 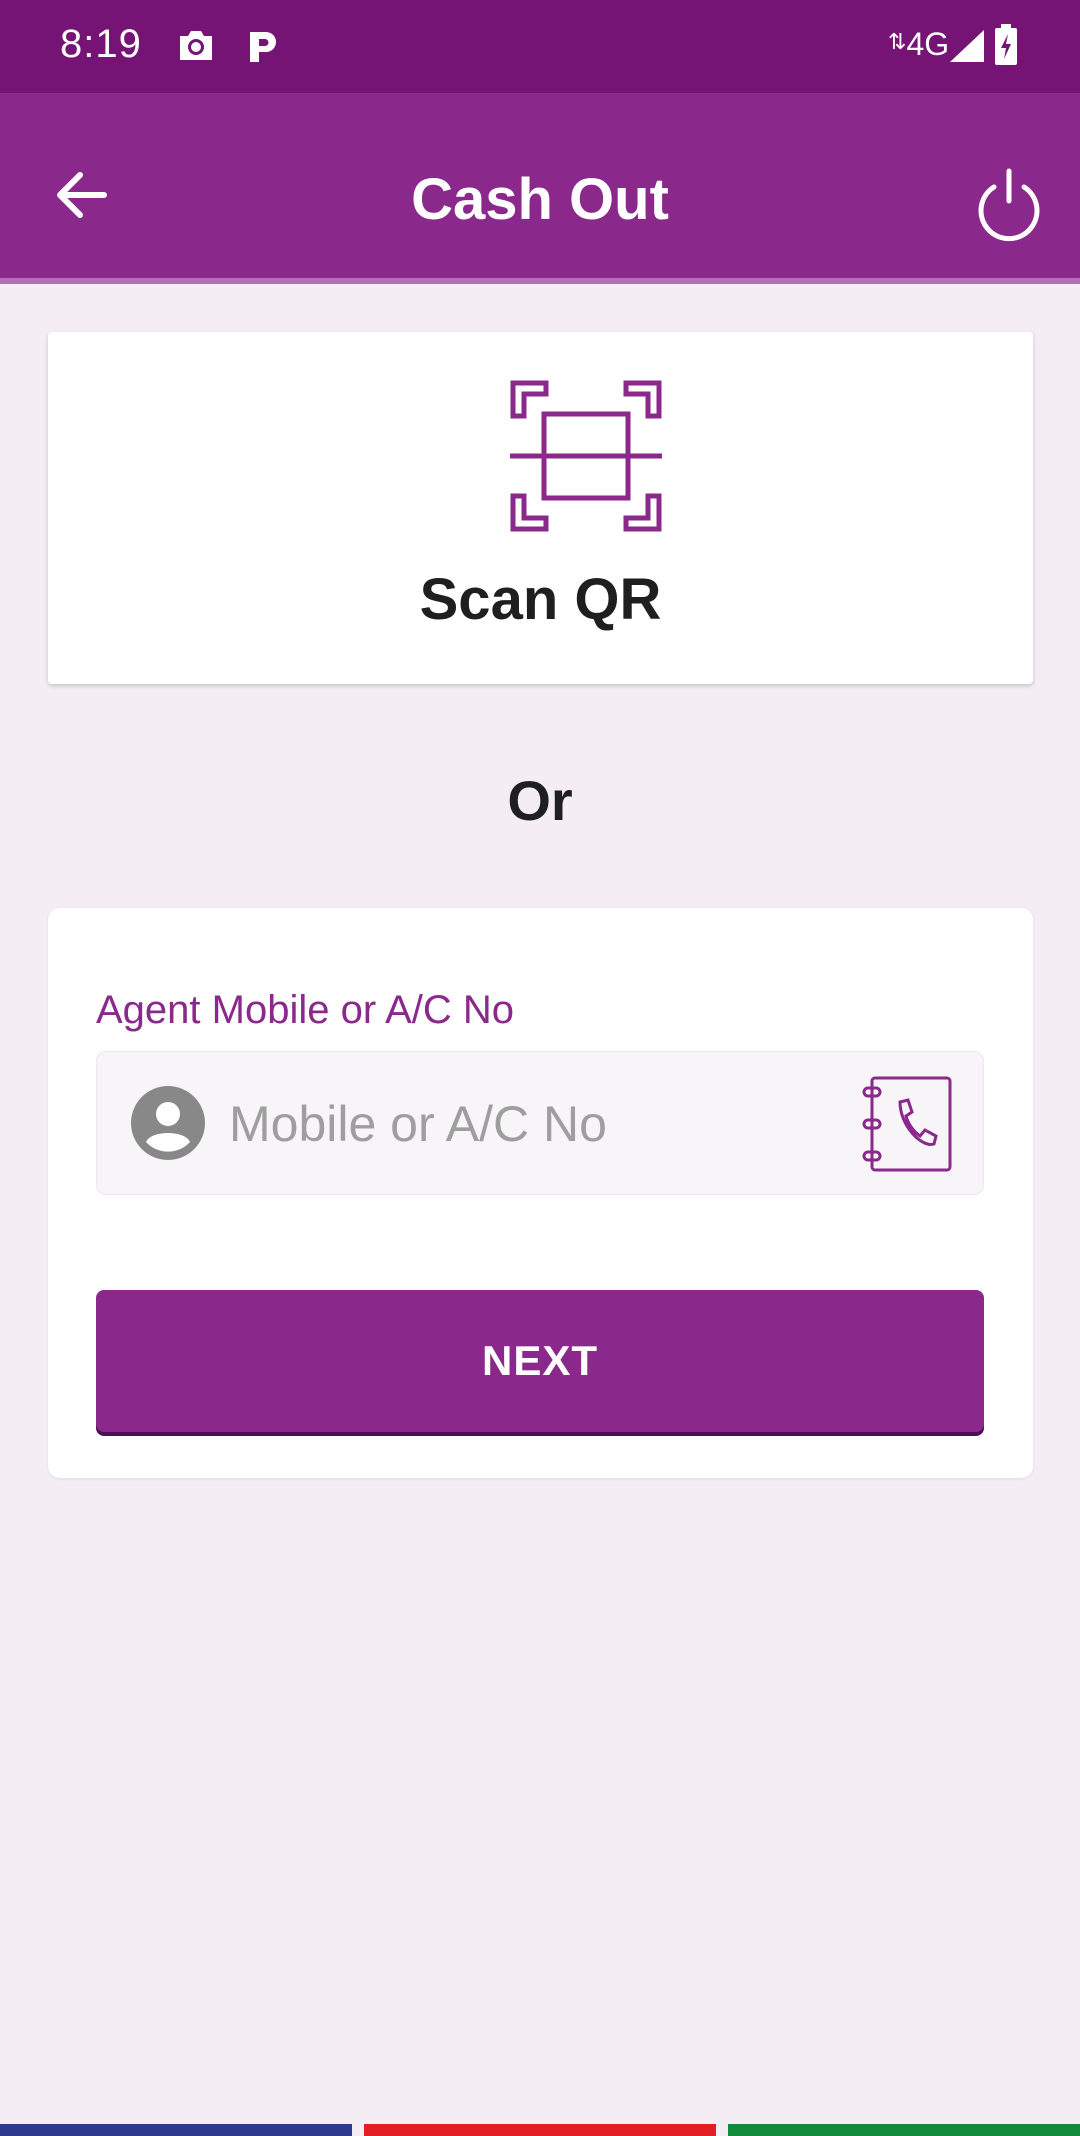 I want to click on power-icon, so click(x=1009, y=205).